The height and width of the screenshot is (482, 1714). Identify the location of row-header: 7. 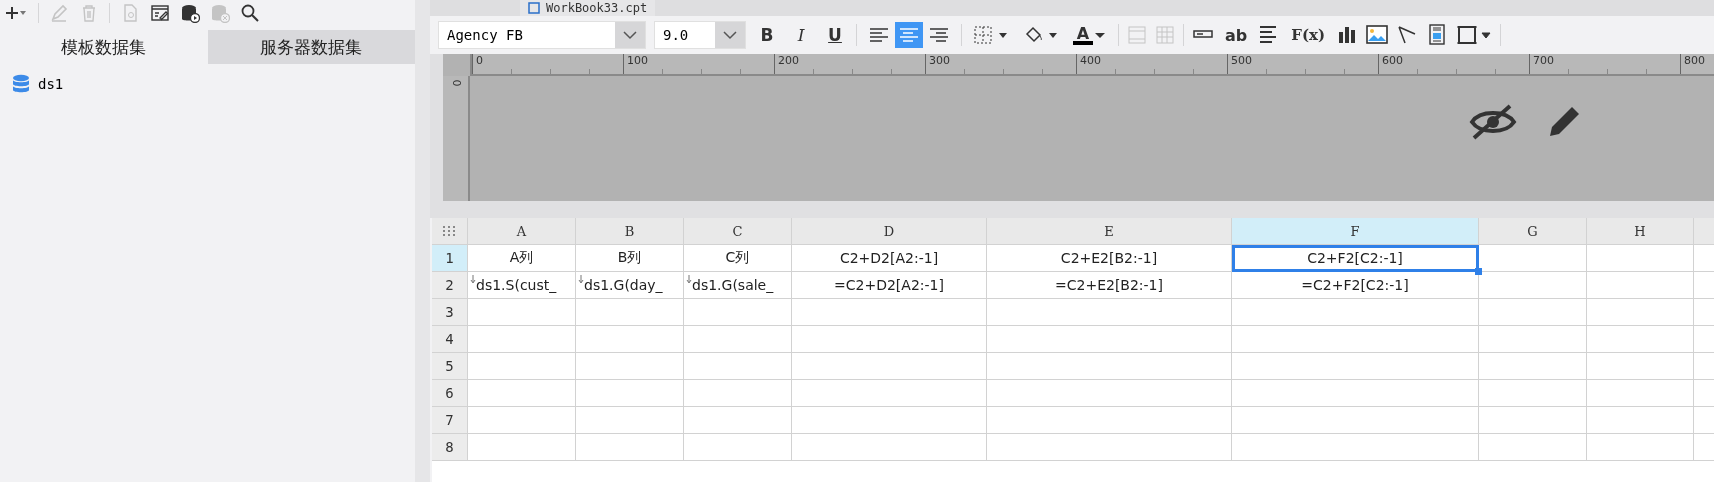
(450, 420).